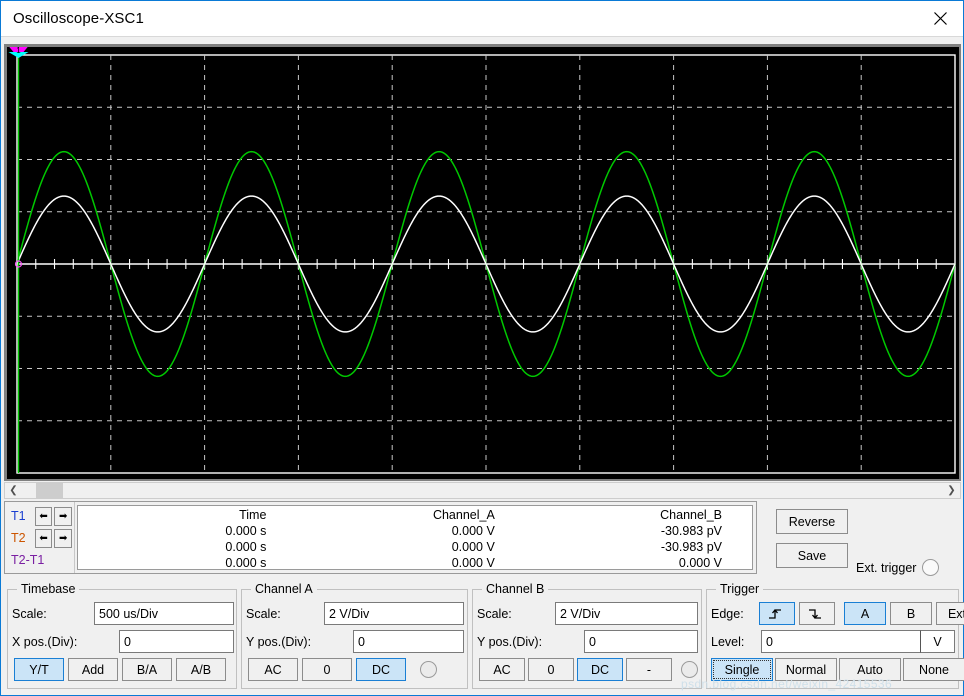 This screenshot has height=696, width=964. Describe the element at coordinates (840, 641) in the screenshot. I see `trigger-level-input: 0` at that location.